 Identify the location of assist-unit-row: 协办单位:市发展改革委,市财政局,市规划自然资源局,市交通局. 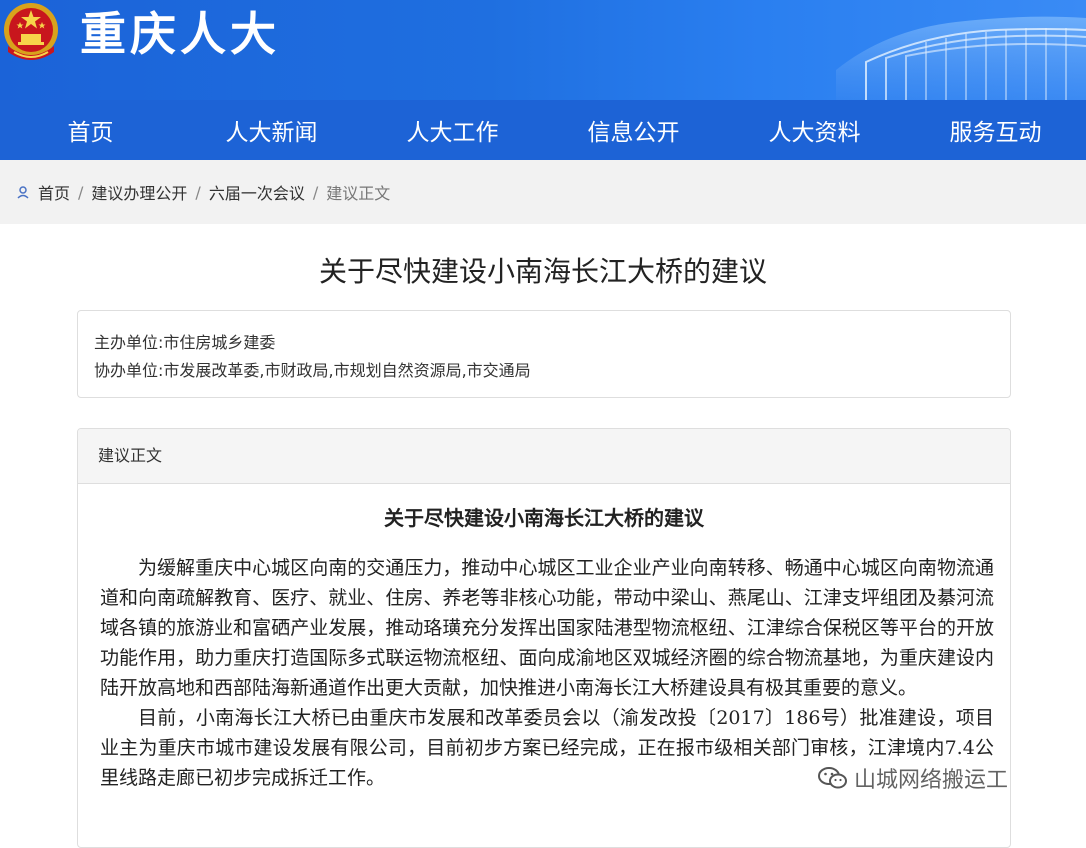
(544, 371).